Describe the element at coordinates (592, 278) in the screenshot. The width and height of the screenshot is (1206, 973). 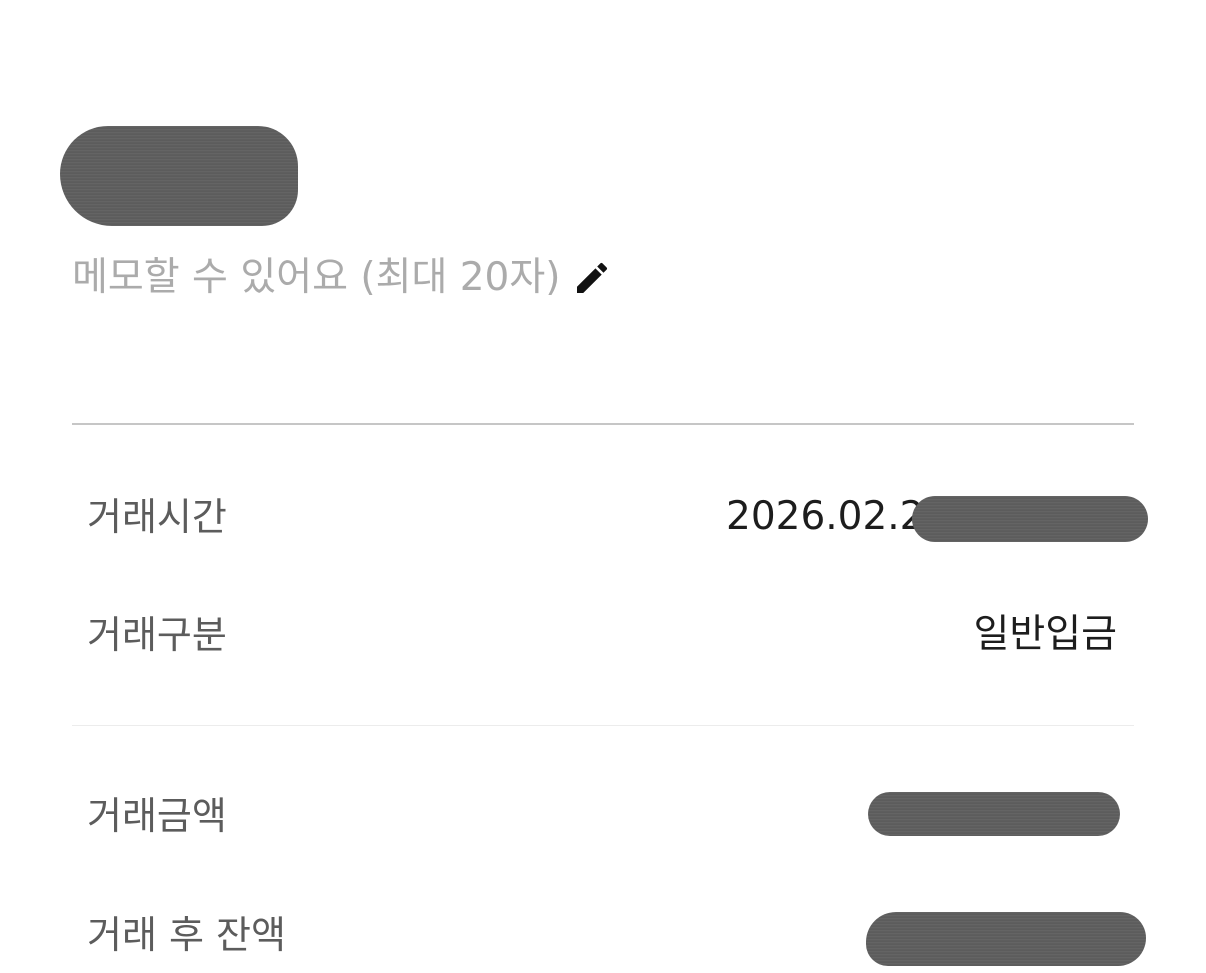
I see `pencil-icon` at that location.